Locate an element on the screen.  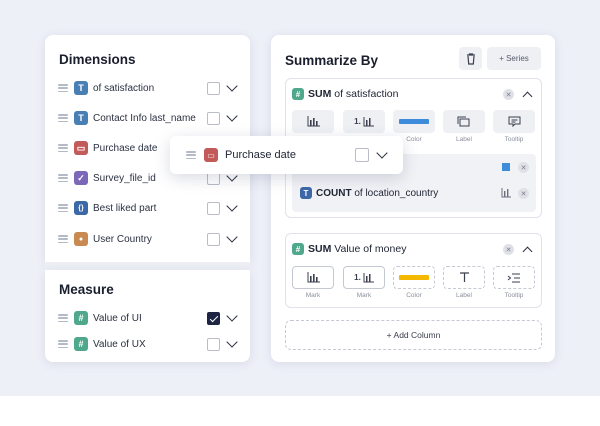
aggregation-label: COUNT is located at coordinates (334, 193).